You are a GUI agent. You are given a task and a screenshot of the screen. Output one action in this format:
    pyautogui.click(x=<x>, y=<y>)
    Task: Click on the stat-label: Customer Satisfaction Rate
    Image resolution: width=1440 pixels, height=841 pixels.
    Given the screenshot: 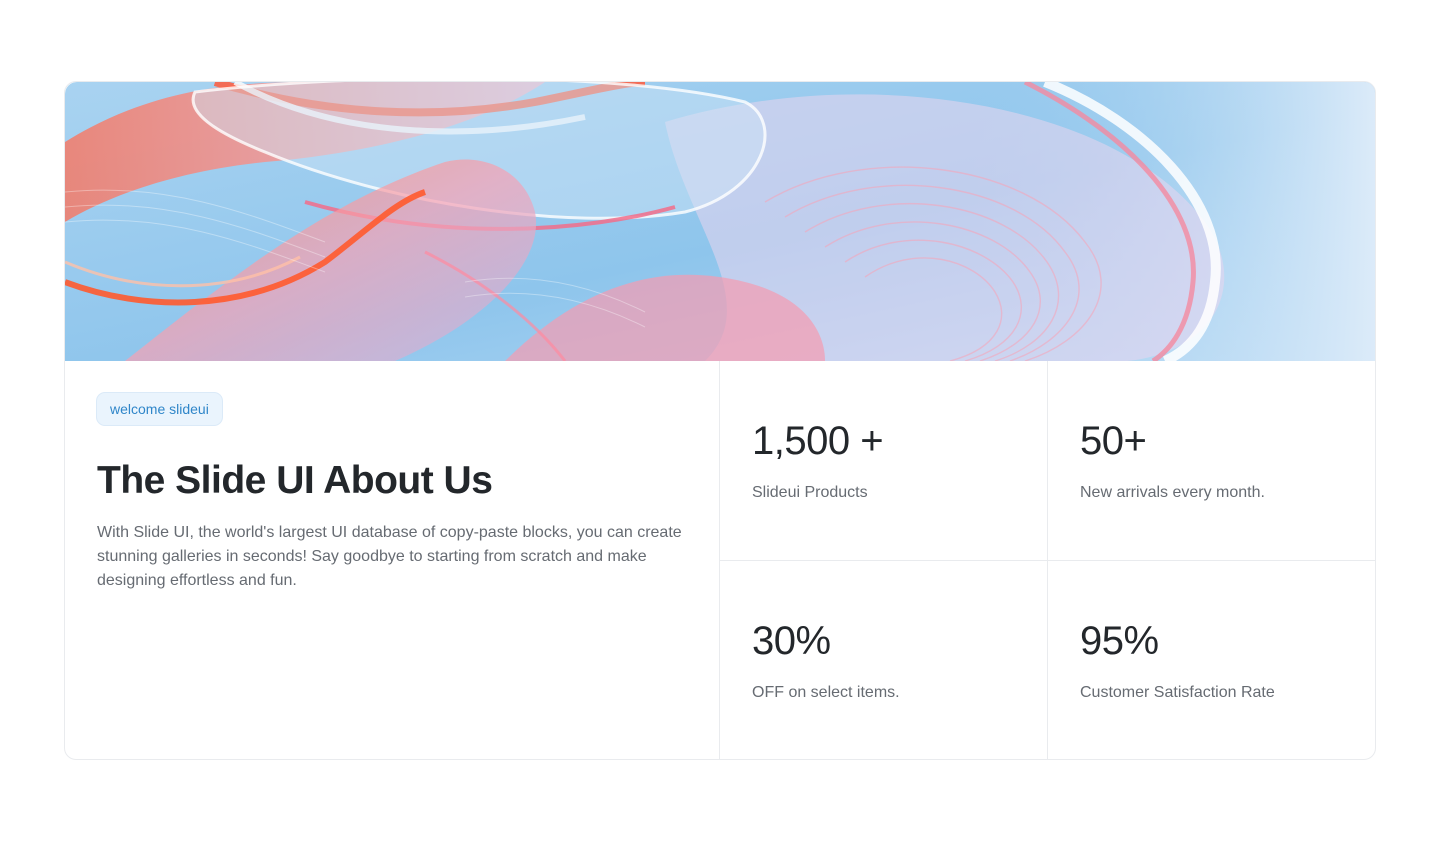 What is the action you would take?
    pyautogui.click(x=1177, y=692)
    